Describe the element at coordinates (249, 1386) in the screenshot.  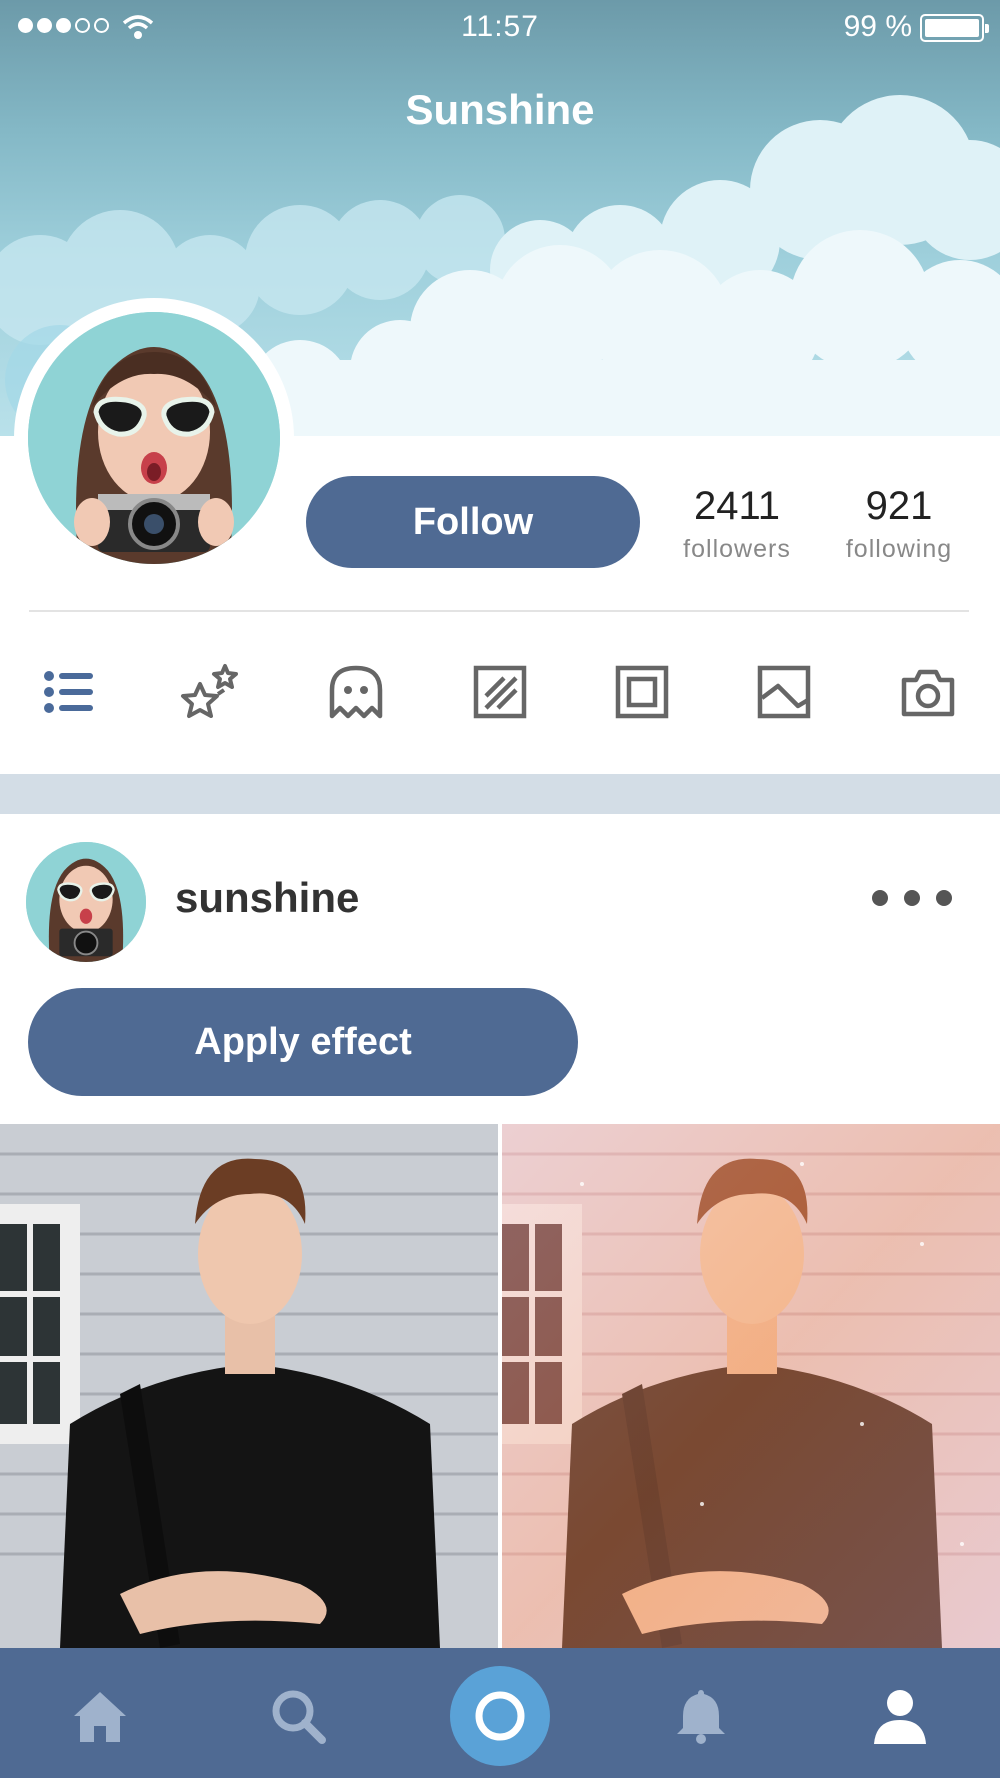
I see `original-photo` at that location.